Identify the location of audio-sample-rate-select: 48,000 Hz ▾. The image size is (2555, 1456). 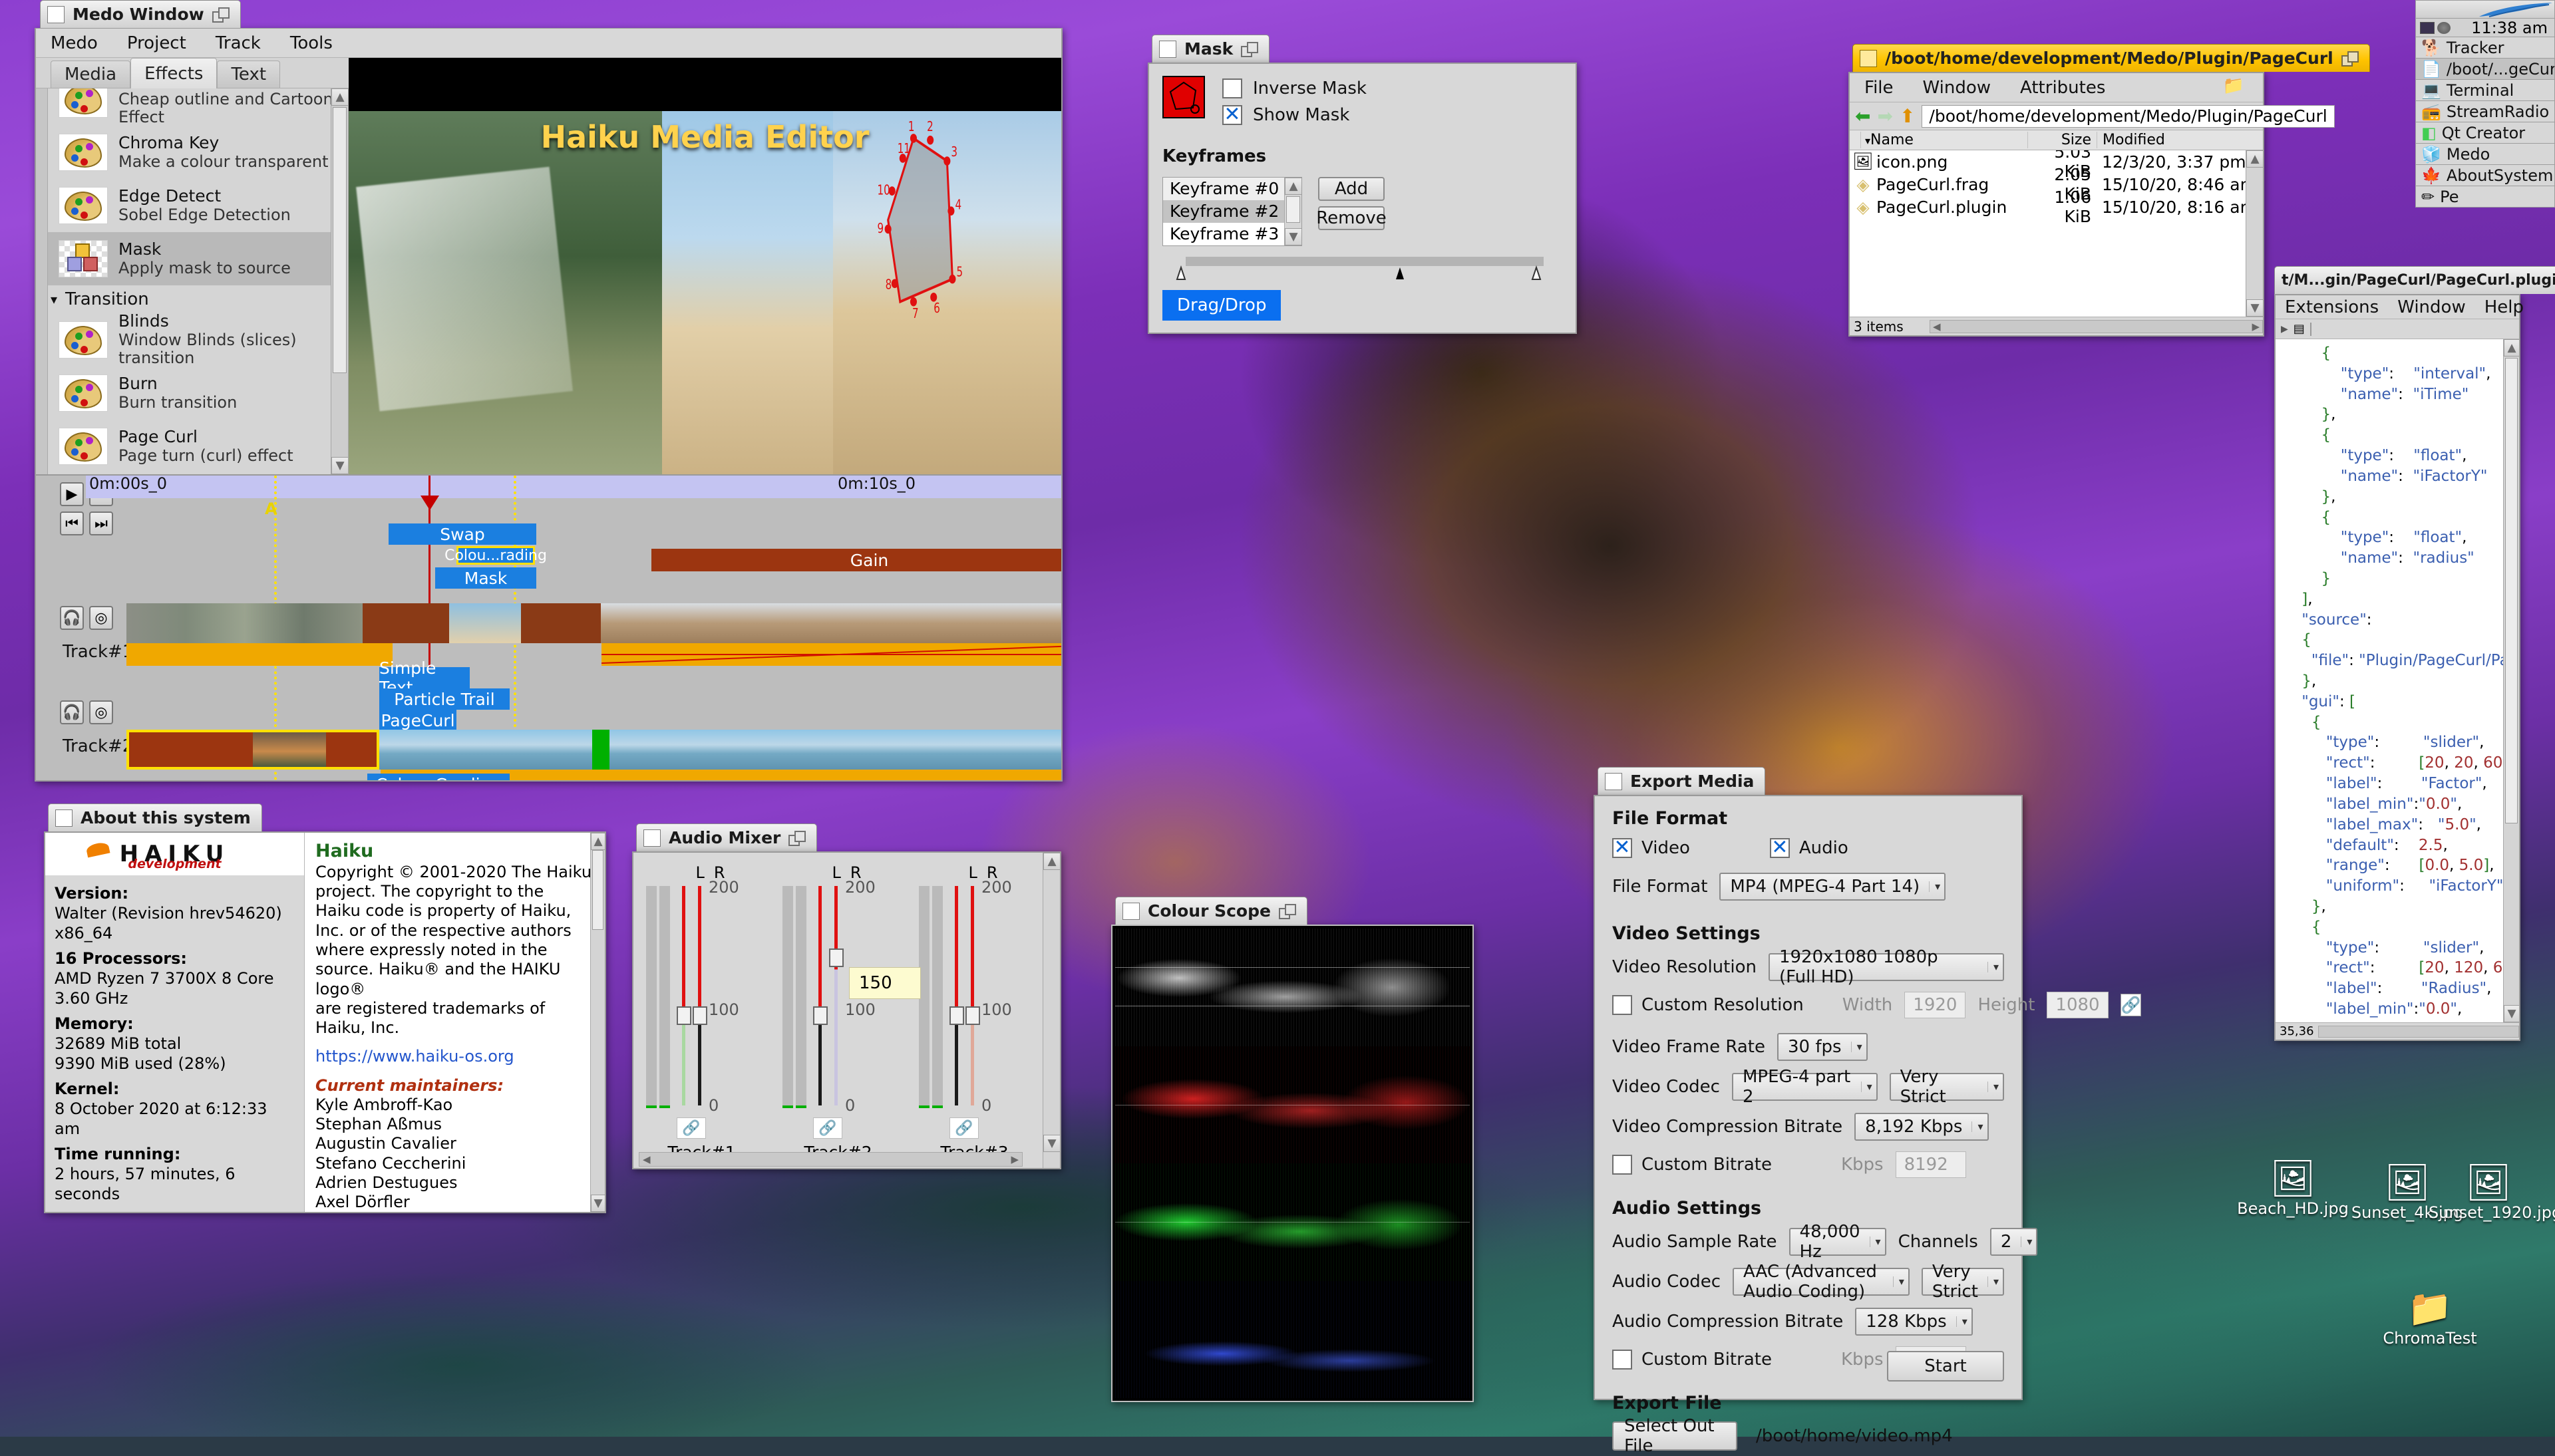
(1837, 1242).